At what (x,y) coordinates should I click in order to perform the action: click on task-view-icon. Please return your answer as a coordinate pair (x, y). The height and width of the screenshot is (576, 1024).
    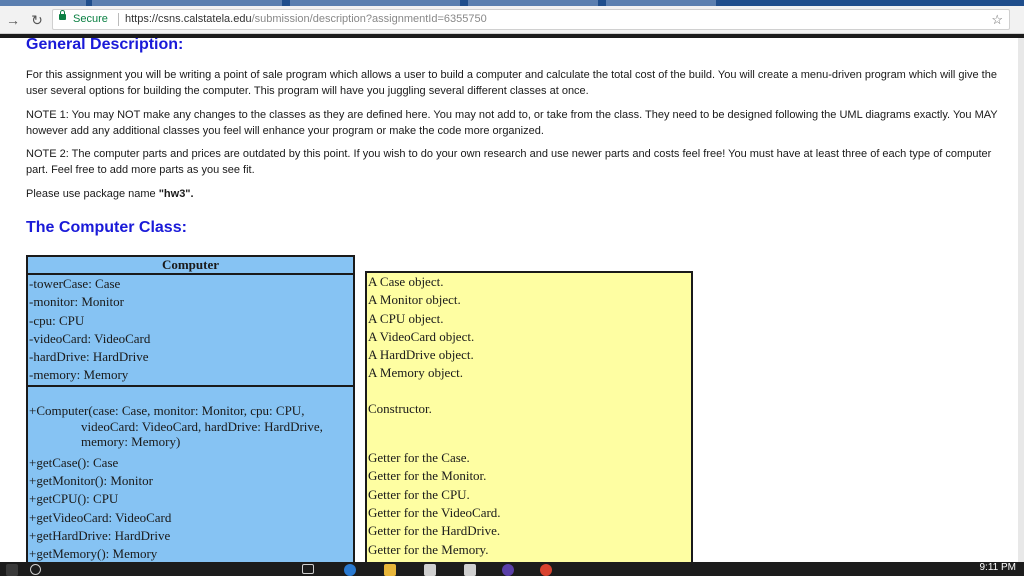
    Looking at the image, I should click on (308, 569).